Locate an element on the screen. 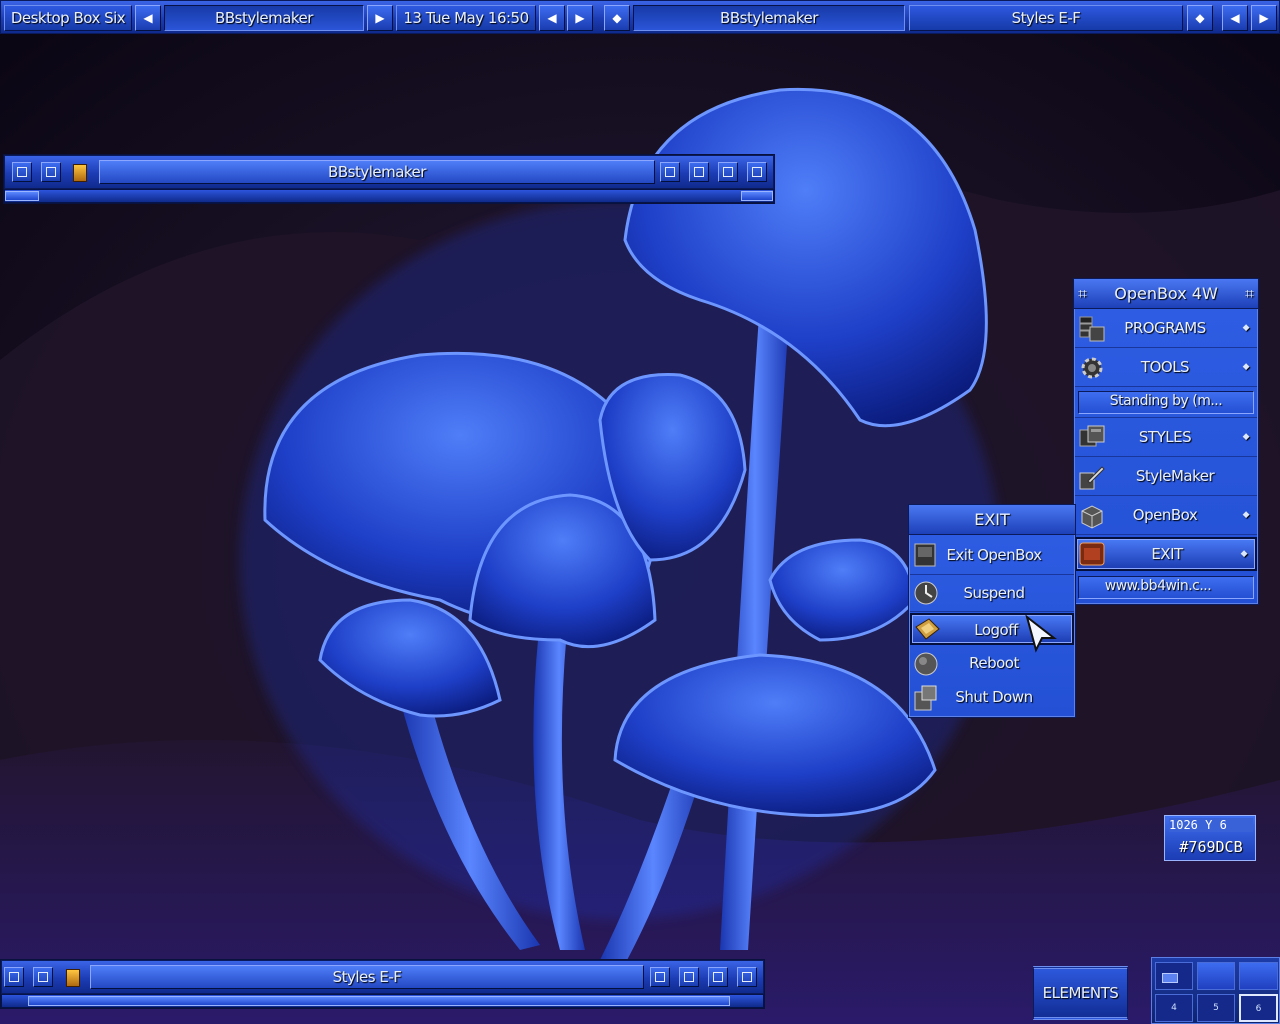 The width and height of the screenshot is (1280, 1024). menu-item-programs: PROGRAMS ◆ is located at coordinates (1166, 329).